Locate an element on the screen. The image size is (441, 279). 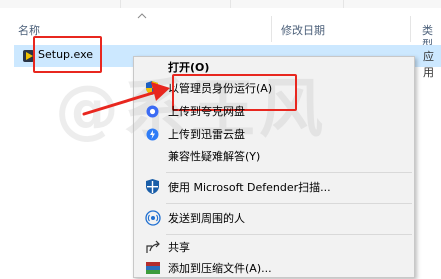
sort-up-icon is located at coordinates (142, 16).